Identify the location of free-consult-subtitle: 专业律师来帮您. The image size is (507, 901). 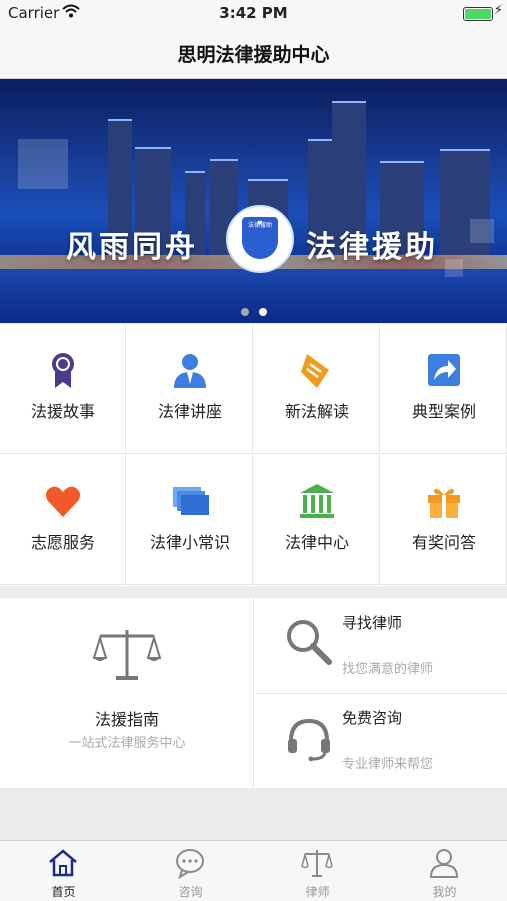
(388, 764).